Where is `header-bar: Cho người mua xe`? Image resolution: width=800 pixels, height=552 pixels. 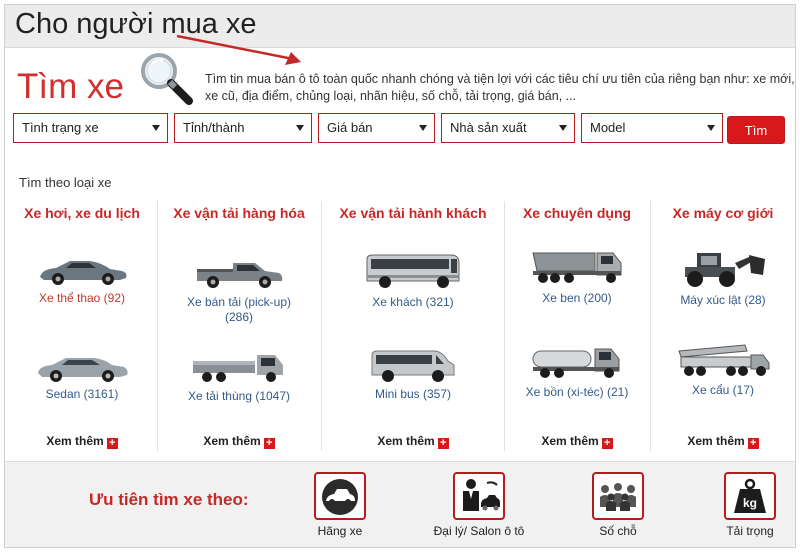
header-bar: Cho người mua xe is located at coordinates (400, 26).